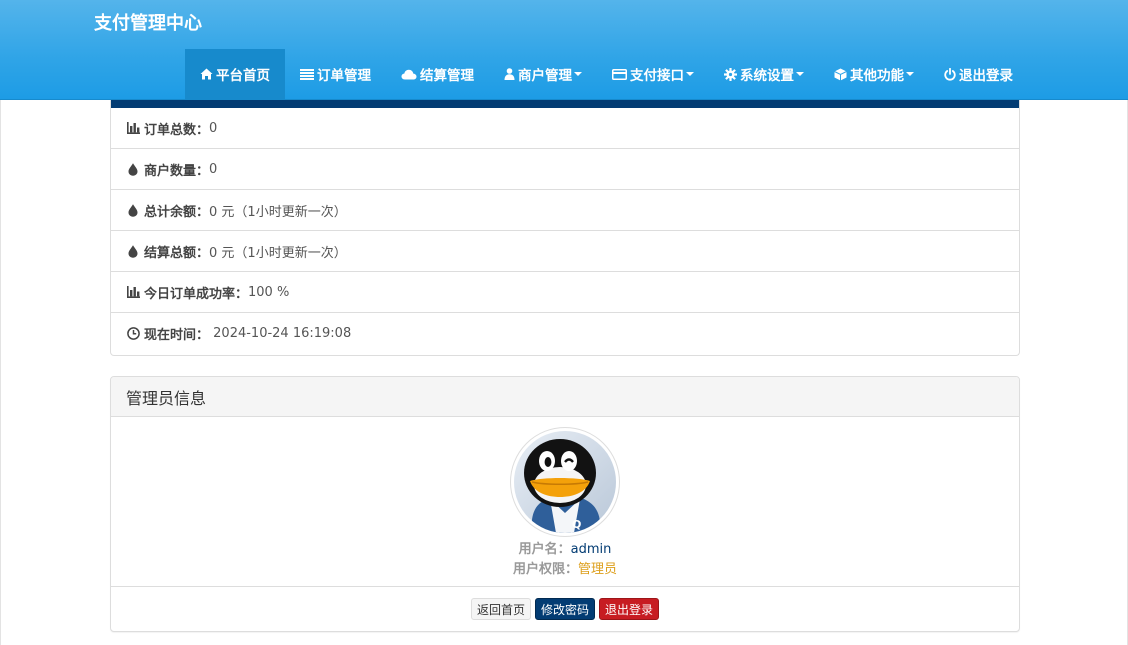 The height and width of the screenshot is (645, 1128). I want to click on nav-payment-api: 支付接口, so click(653, 74).